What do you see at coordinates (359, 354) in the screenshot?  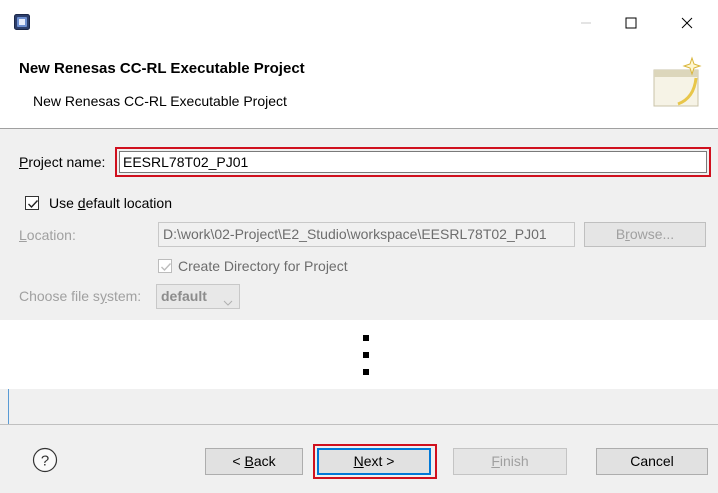 I see `omitted-content-gap` at bounding box center [359, 354].